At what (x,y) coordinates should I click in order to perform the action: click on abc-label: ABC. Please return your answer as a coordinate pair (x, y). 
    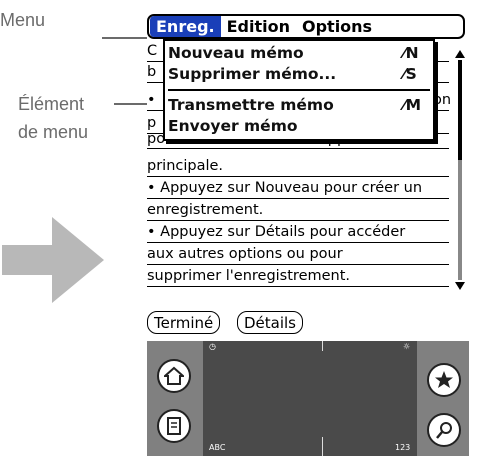
    Looking at the image, I should click on (217, 447).